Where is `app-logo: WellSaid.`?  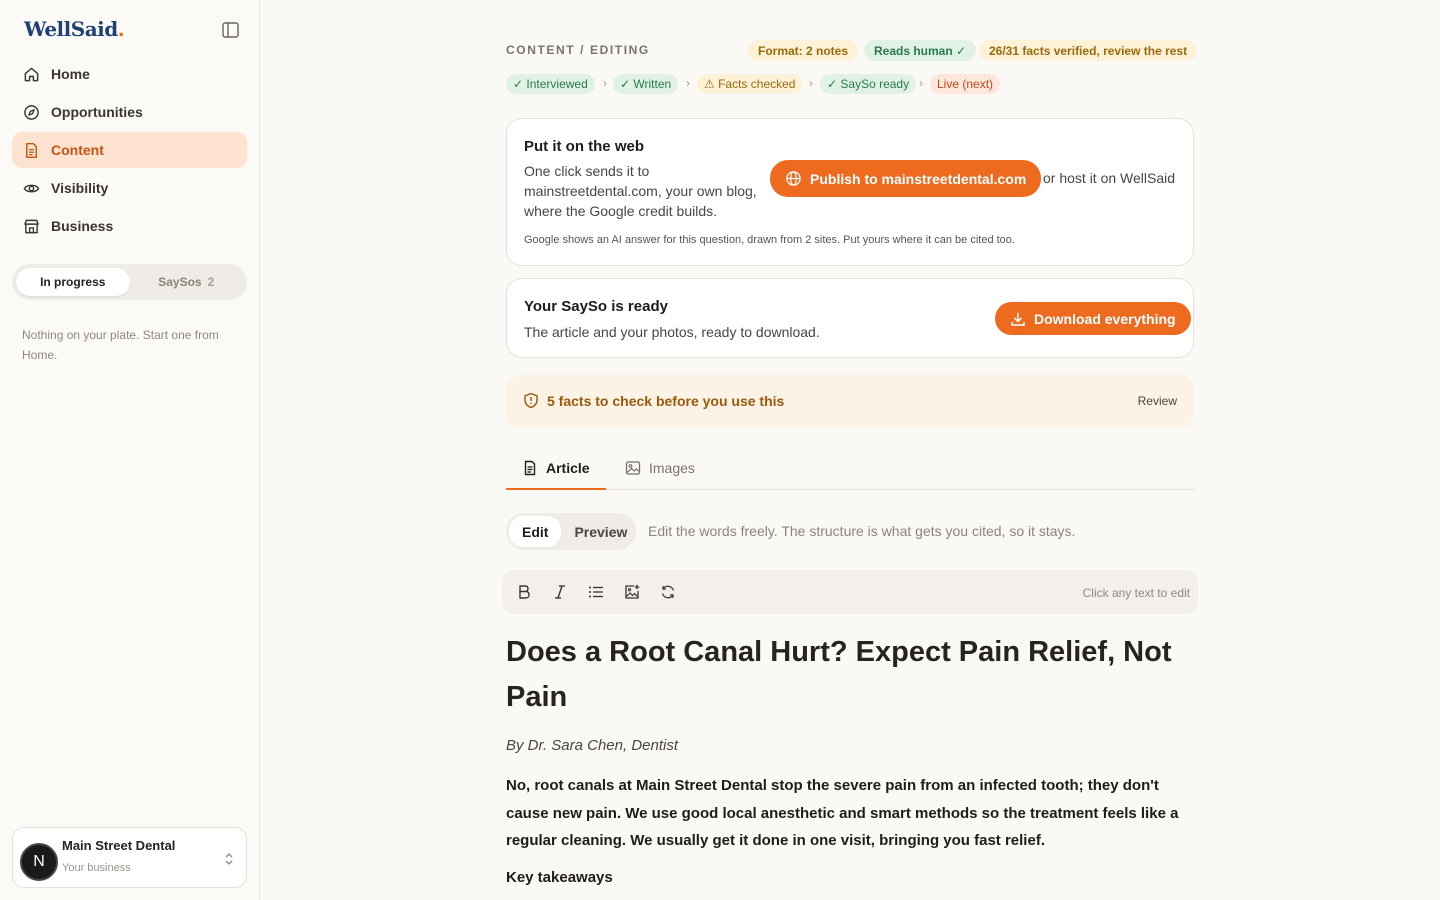 app-logo: WellSaid. is located at coordinates (74, 29).